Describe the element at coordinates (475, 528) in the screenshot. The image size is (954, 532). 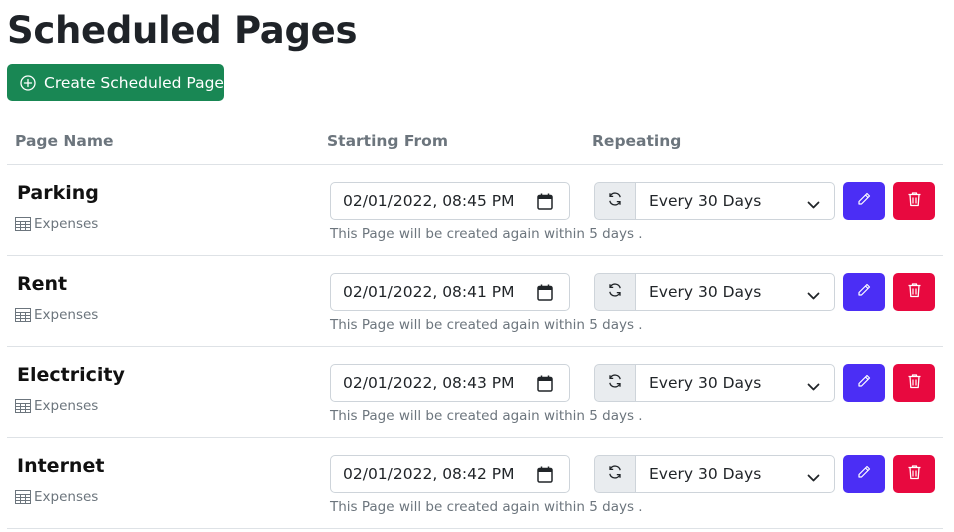
I see `row-divider` at that location.